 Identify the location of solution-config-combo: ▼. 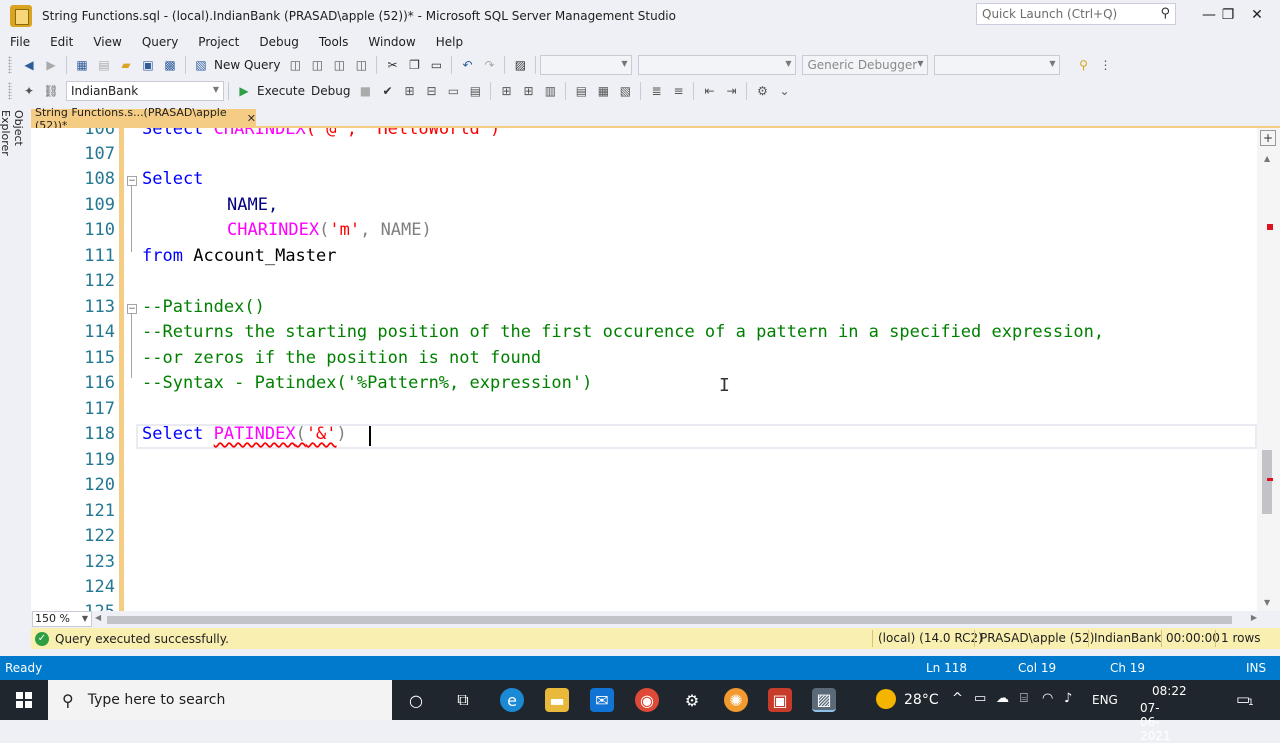
(586, 65).